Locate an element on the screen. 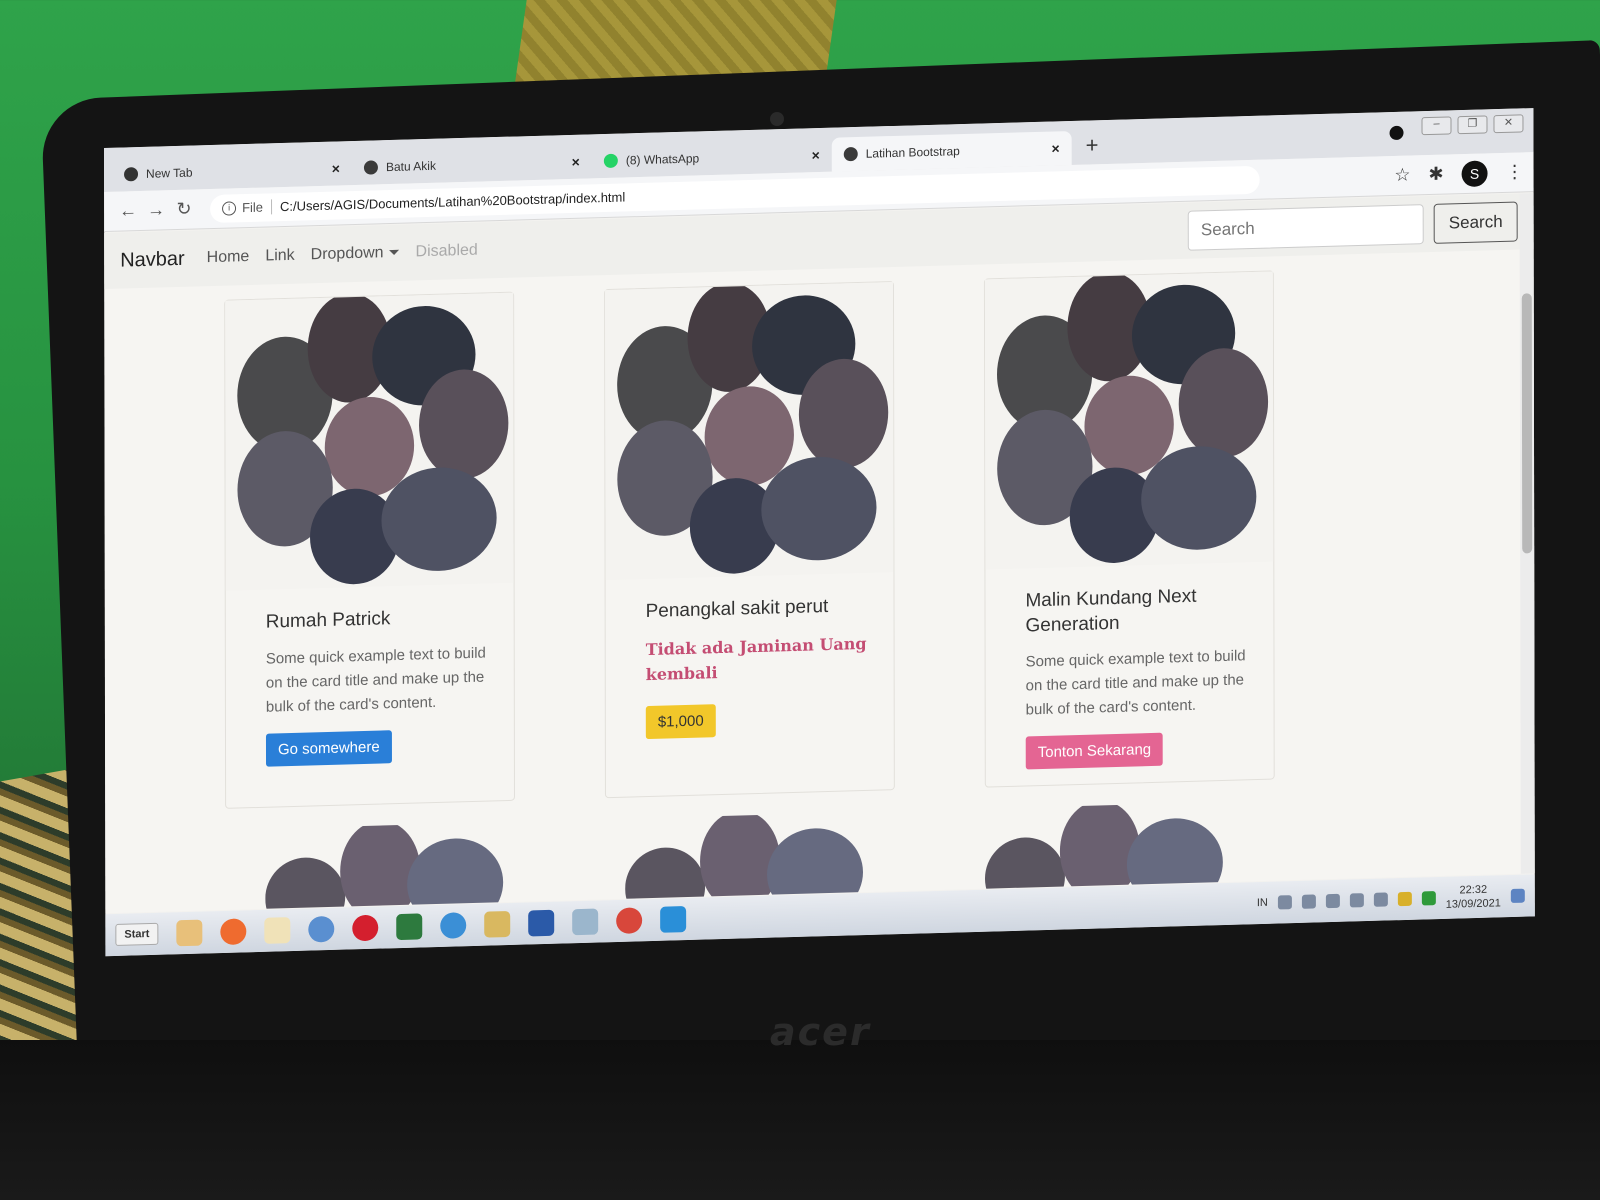 The height and width of the screenshot is (1200, 1600). scrollbar-thumb is located at coordinates (1527, 423).